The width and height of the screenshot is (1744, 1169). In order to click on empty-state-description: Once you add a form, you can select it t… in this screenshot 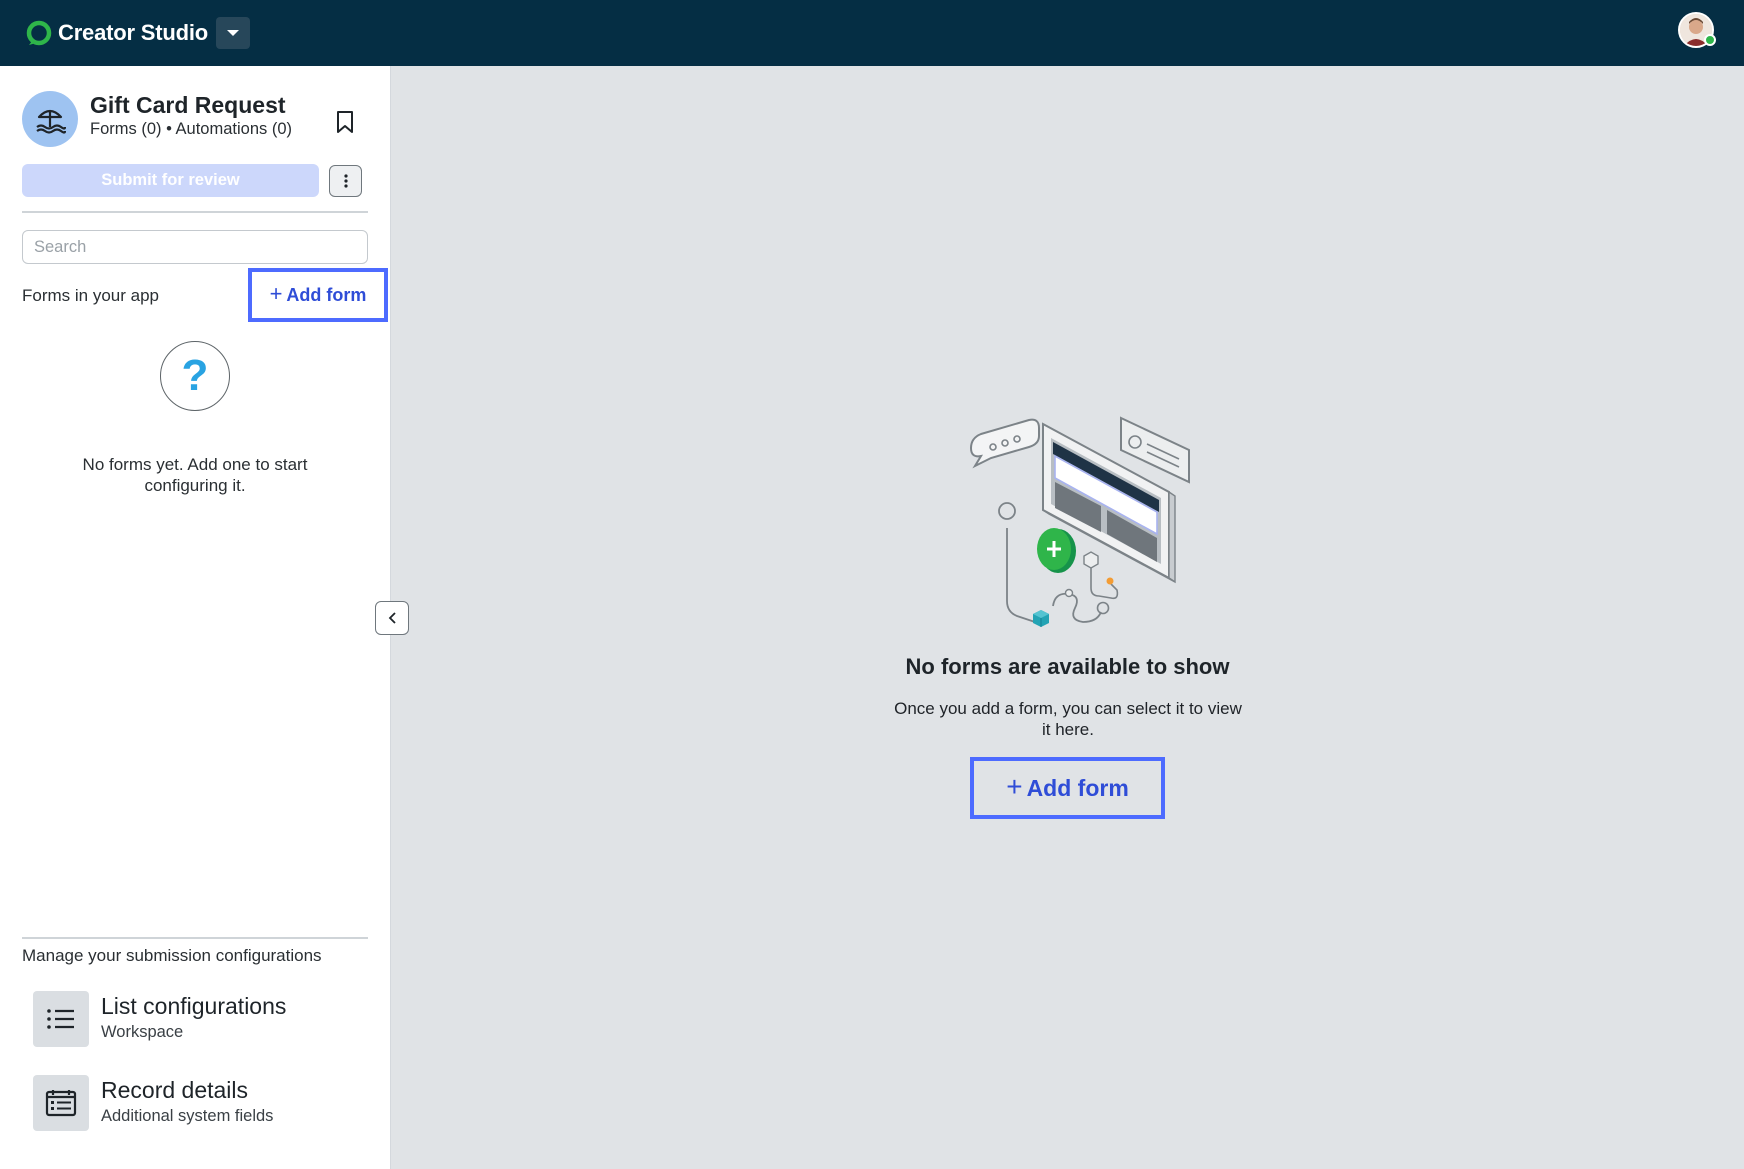, I will do `click(1068, 719)`.